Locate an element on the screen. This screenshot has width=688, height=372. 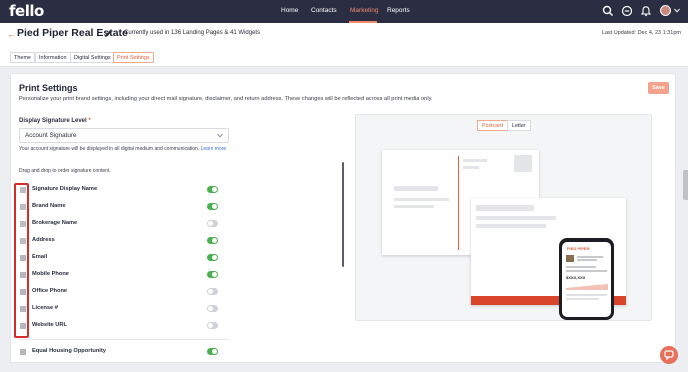
chat-icon is located at coordinates (669, 355).